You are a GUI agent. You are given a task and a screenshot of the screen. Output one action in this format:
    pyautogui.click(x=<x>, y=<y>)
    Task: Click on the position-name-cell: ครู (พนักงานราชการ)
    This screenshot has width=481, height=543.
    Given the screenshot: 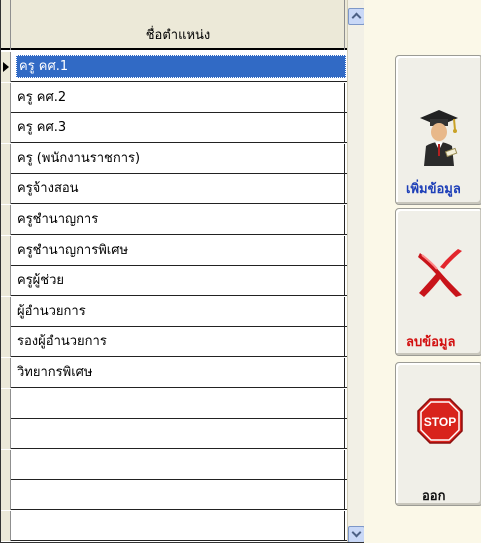 What is the action you would take?
    pyautogui.click(x=178, y=159)
    